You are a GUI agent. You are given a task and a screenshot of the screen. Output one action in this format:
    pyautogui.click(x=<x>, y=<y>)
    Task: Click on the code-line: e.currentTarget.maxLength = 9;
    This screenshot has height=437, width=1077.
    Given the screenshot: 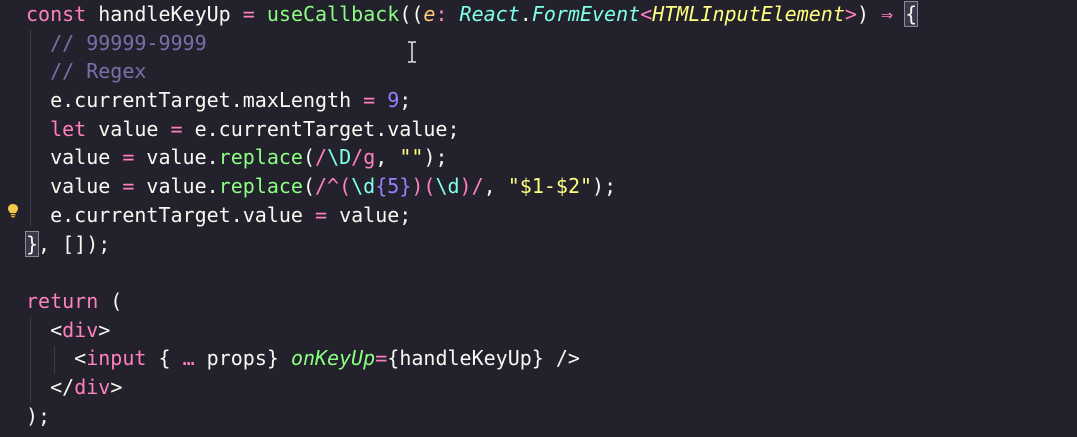 What is the action you would take?
    pyautogui.click(x=471, y=100)
    